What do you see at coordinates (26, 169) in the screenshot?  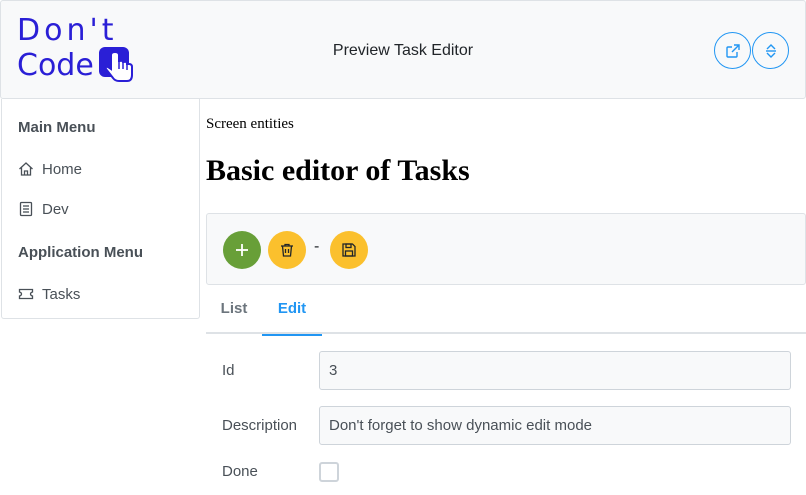 I see `home-icon` at bounding box center [26, 169].